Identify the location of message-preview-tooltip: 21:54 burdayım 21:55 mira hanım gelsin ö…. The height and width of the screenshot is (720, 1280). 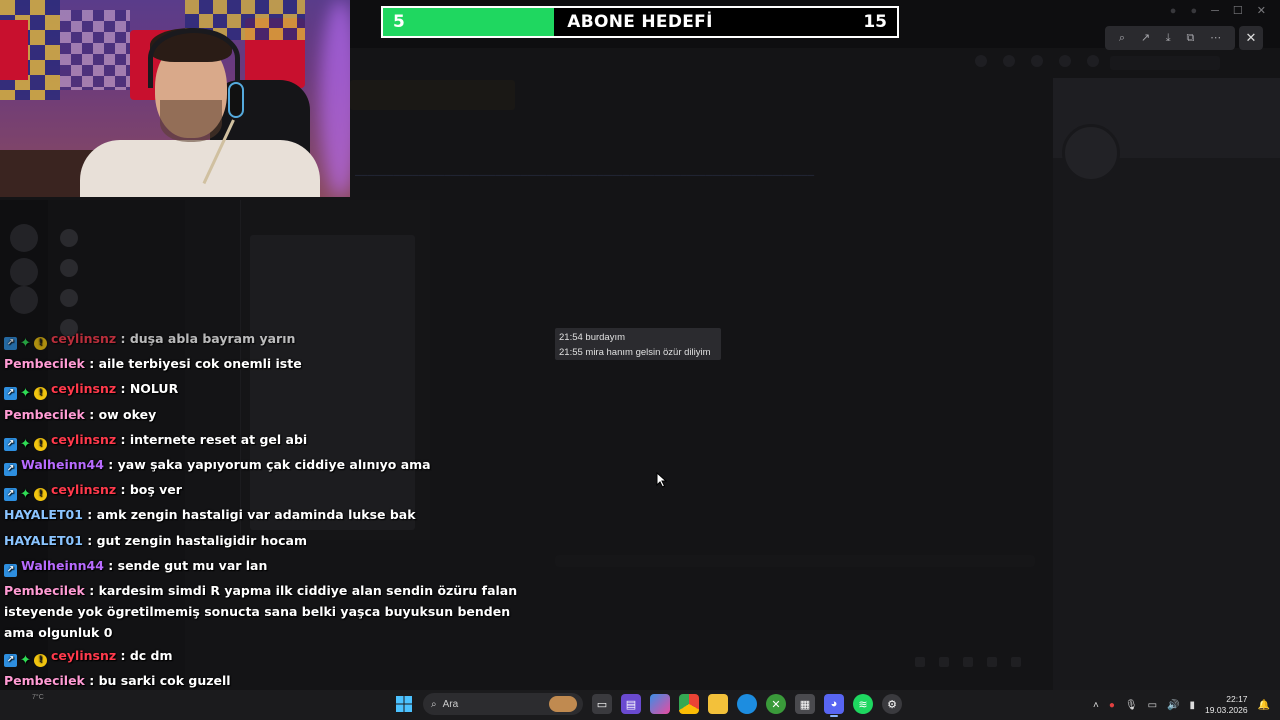
(638, 344).